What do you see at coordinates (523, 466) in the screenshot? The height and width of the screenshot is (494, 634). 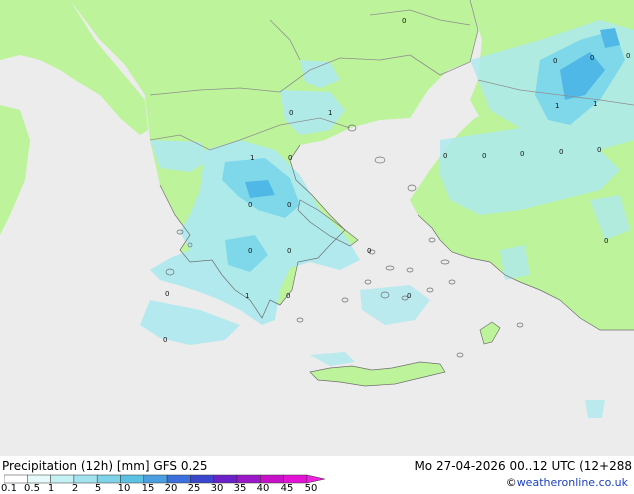 I see `forecast-datetime: Mo 27-04-2026 00..12 UTC (12+288` at bounding box center [523, 466].